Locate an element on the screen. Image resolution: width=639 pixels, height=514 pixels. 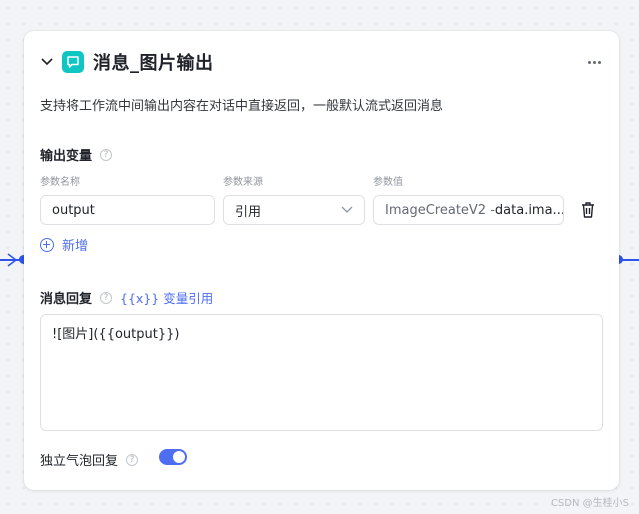
output-vars-title: 输出变量 is located at coordinates (66, 156).